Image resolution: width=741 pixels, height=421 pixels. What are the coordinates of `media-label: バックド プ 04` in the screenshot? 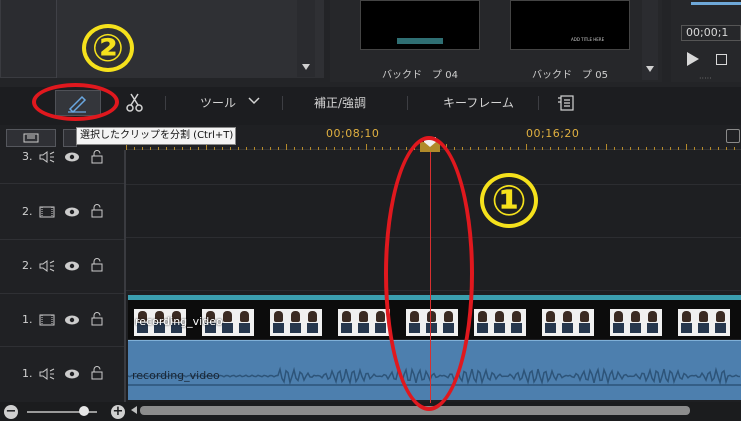 It's located at (420, 75).